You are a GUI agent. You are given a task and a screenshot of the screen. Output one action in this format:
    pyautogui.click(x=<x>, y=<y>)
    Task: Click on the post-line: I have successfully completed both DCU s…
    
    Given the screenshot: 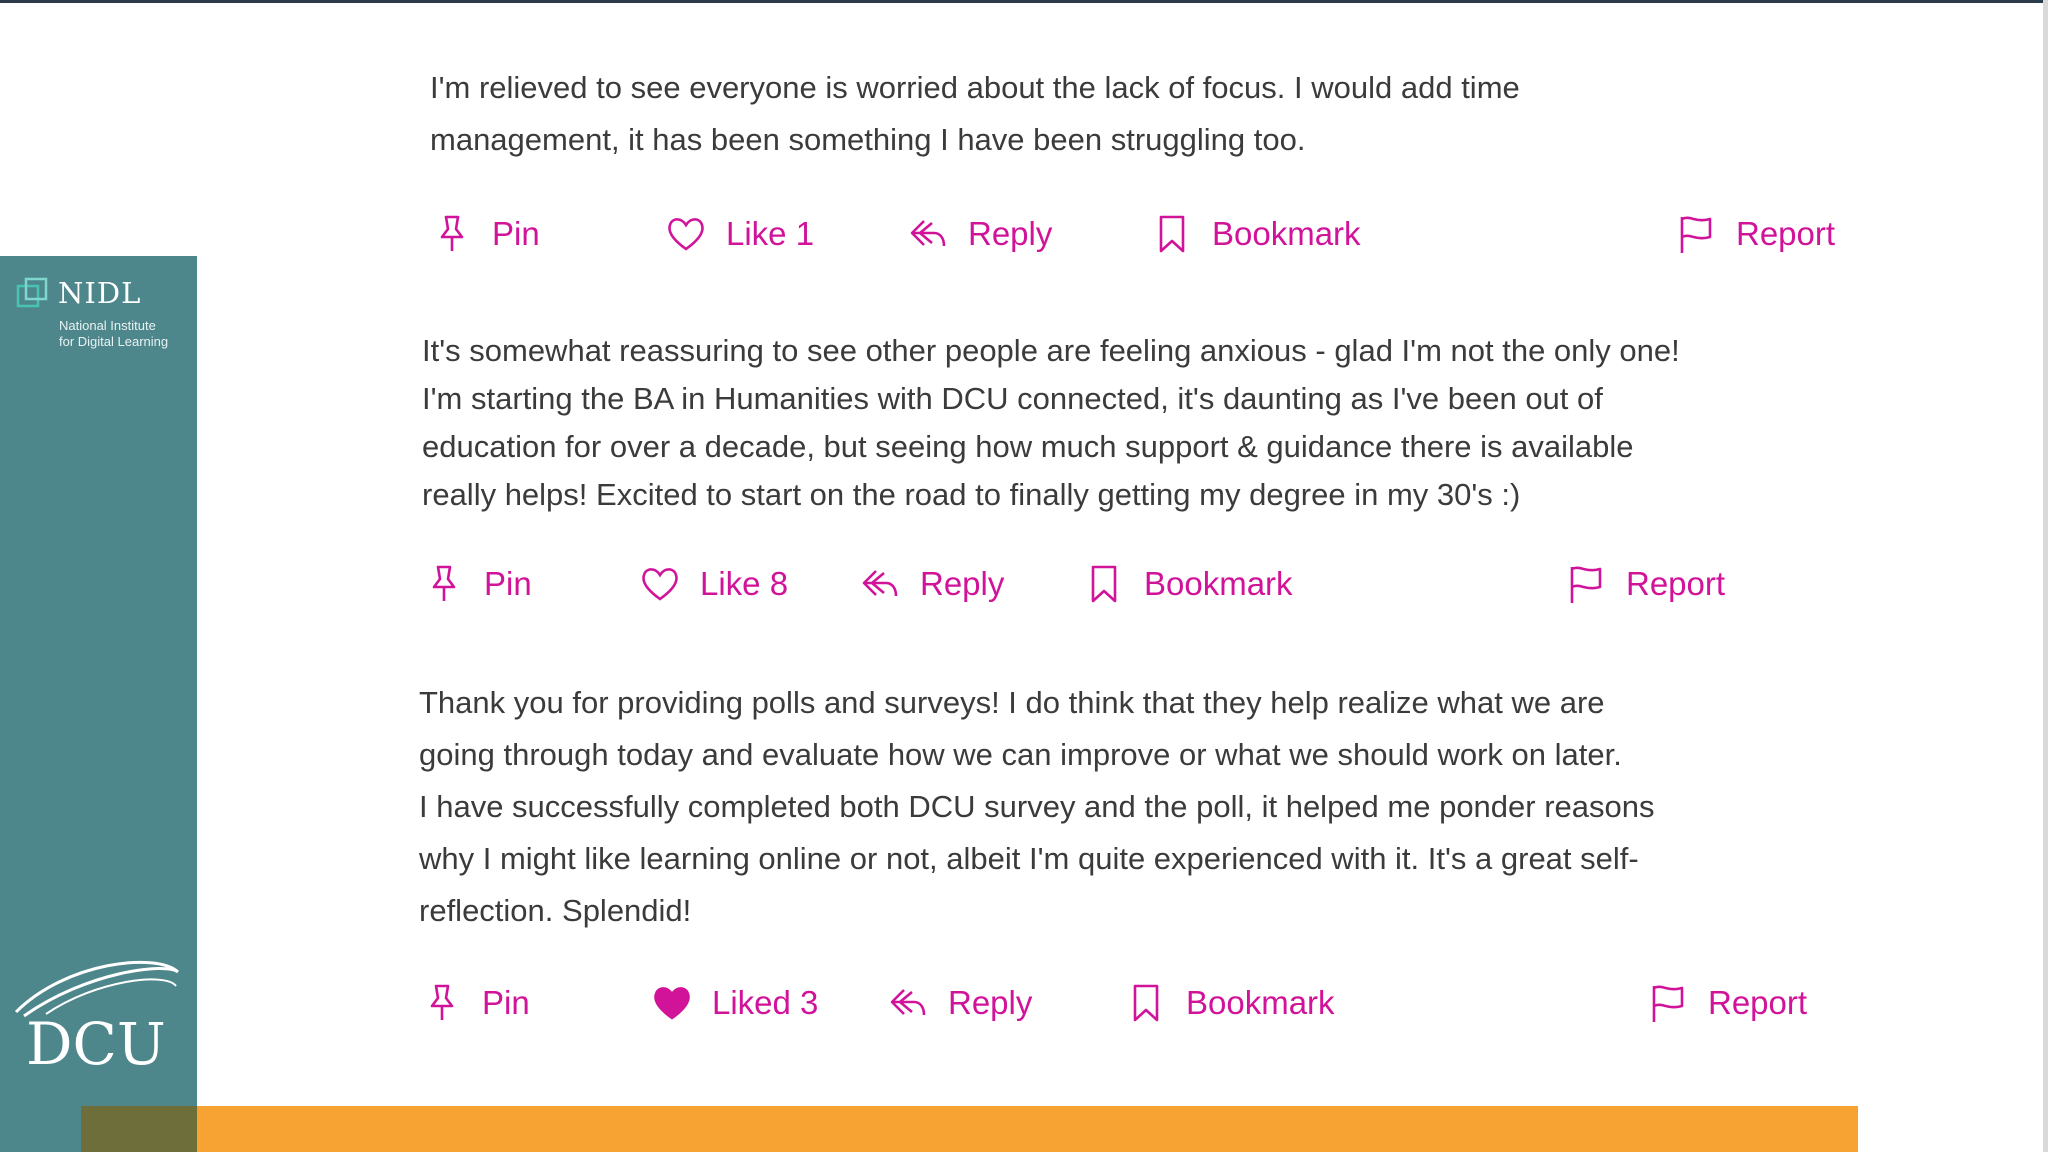 What is the action you would take?
    pyautogui.click(x=1037, y=806)
    